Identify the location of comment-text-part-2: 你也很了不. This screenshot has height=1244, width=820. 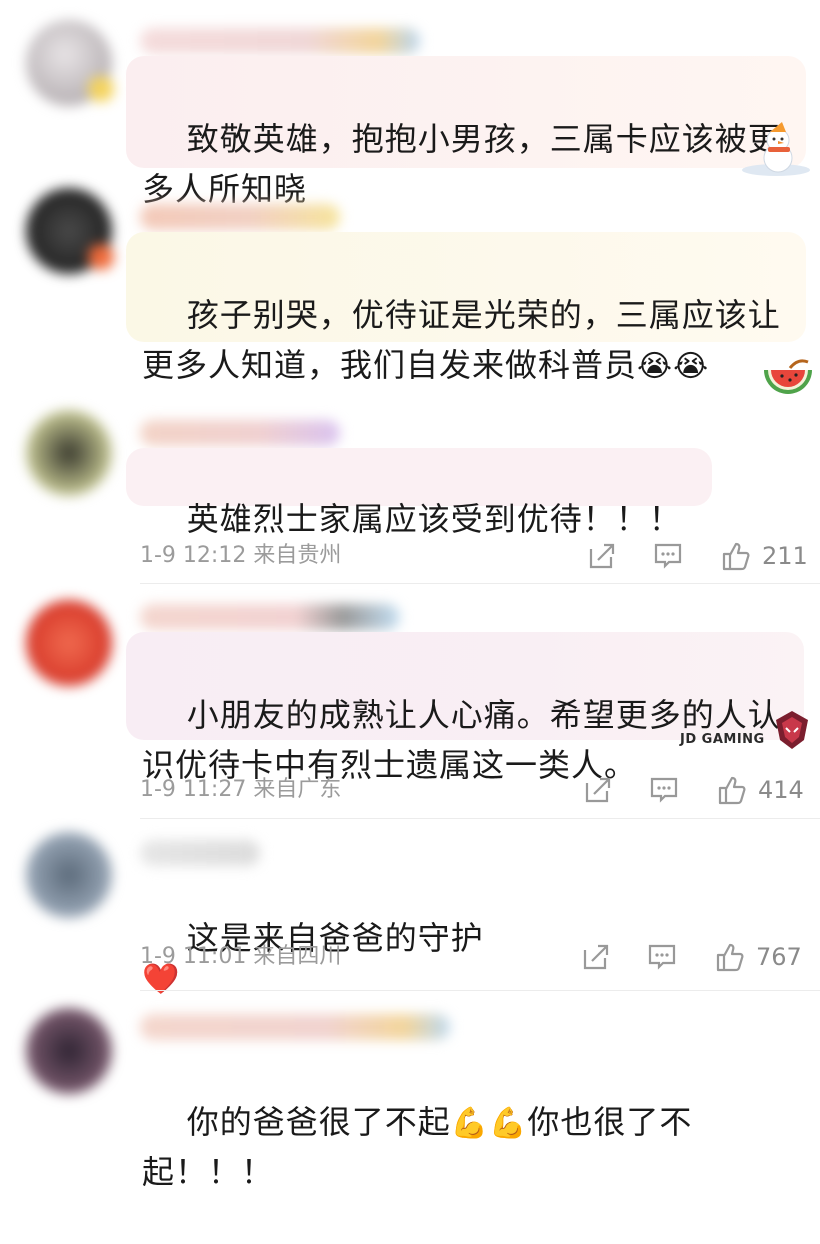
(610, 1122).